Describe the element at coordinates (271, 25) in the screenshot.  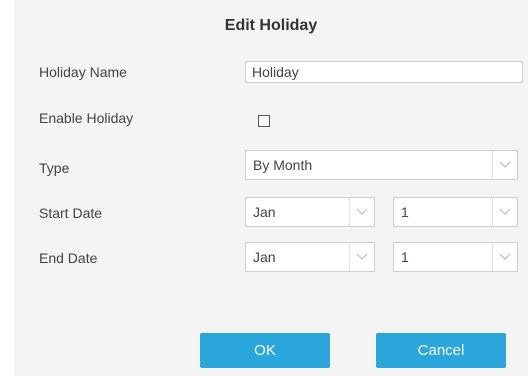
I see `dialog-title: Edit Holiday` at that location.